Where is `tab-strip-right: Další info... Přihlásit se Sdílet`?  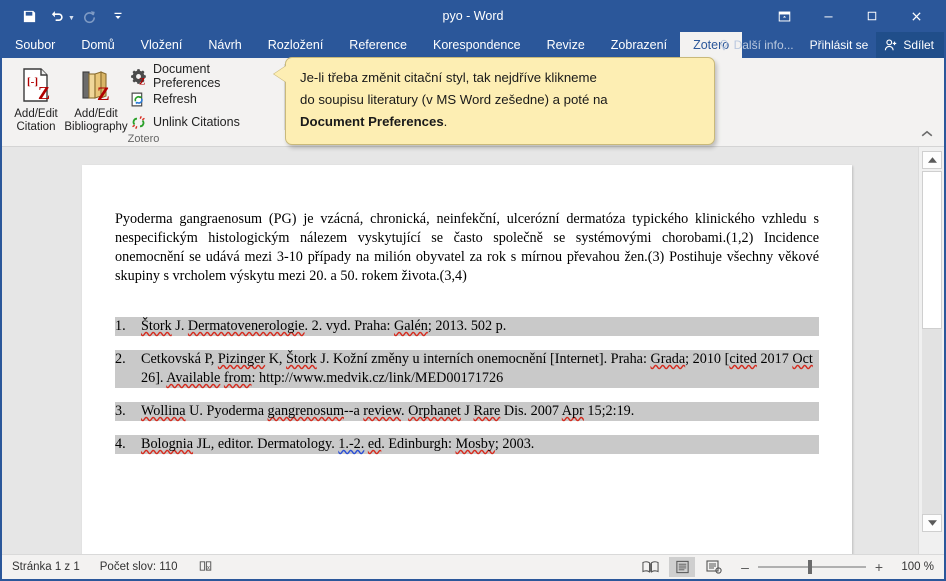 tab-strip-right: Další info... Přihlásit se Sdílet is located at coordinates (827, 45).